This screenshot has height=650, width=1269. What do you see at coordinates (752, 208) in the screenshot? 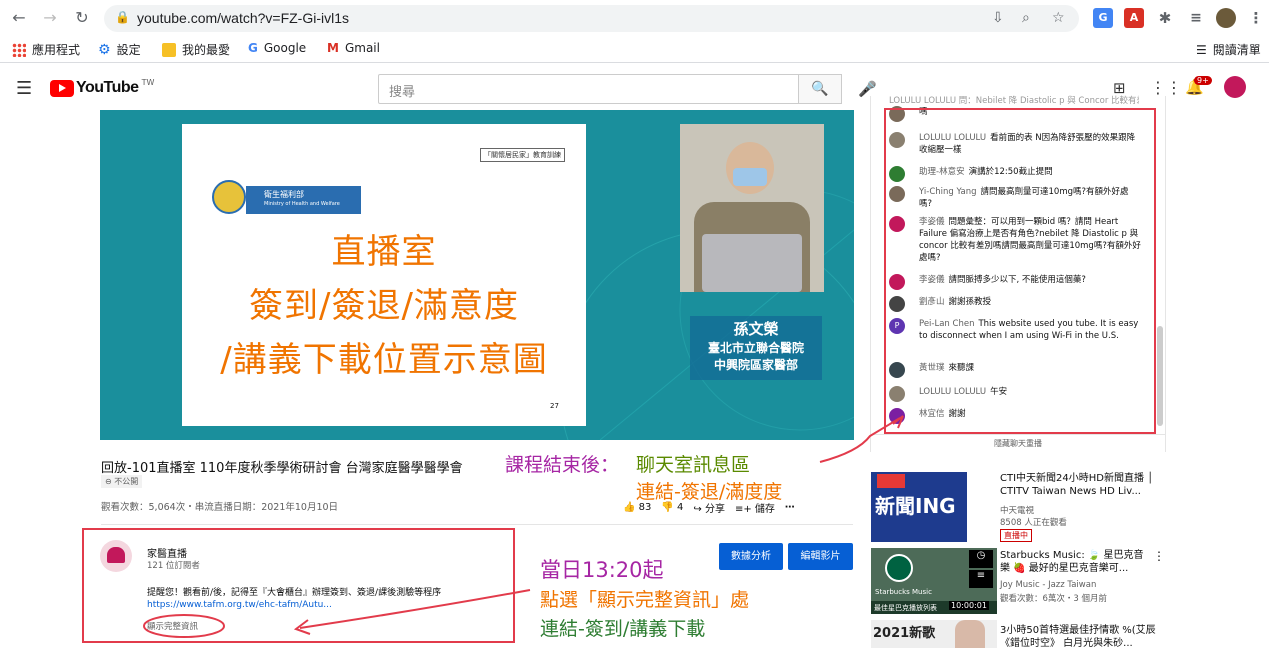
I see `speaker-camera` at bounding box center [752, 208].